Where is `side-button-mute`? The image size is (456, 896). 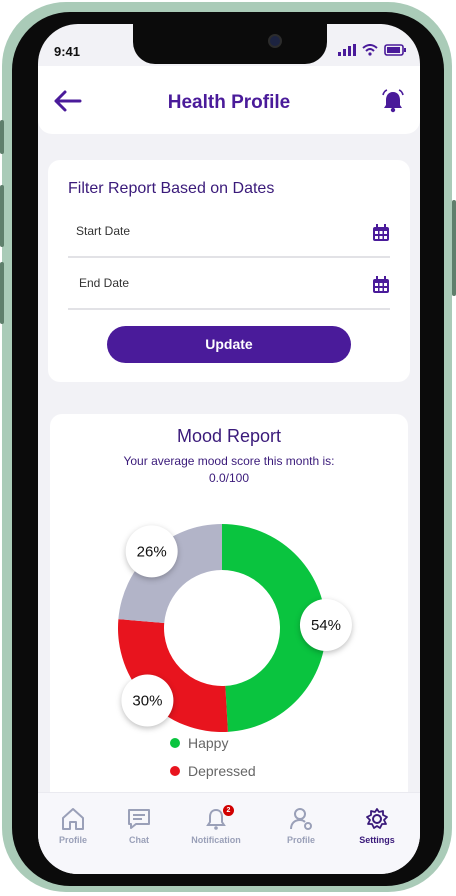
side-button-mute is located at coordinates (2, 137).